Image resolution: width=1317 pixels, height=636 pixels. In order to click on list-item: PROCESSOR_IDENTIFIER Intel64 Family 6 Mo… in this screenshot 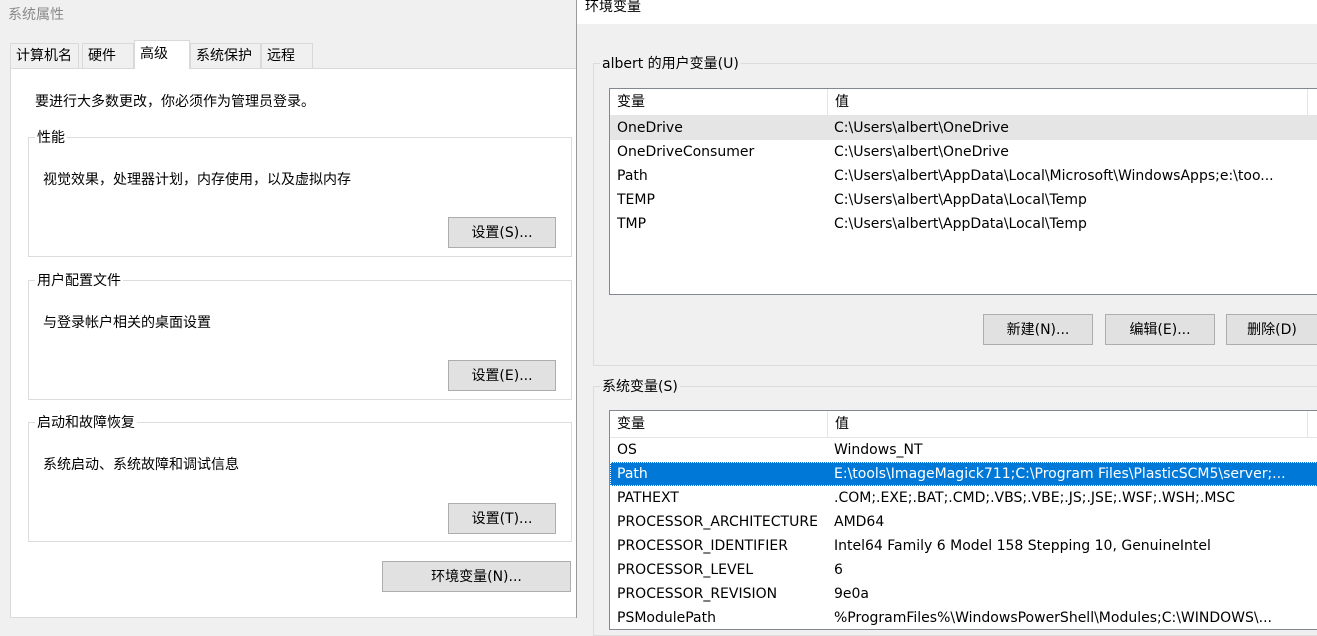, I will do `click(963, 546)`.